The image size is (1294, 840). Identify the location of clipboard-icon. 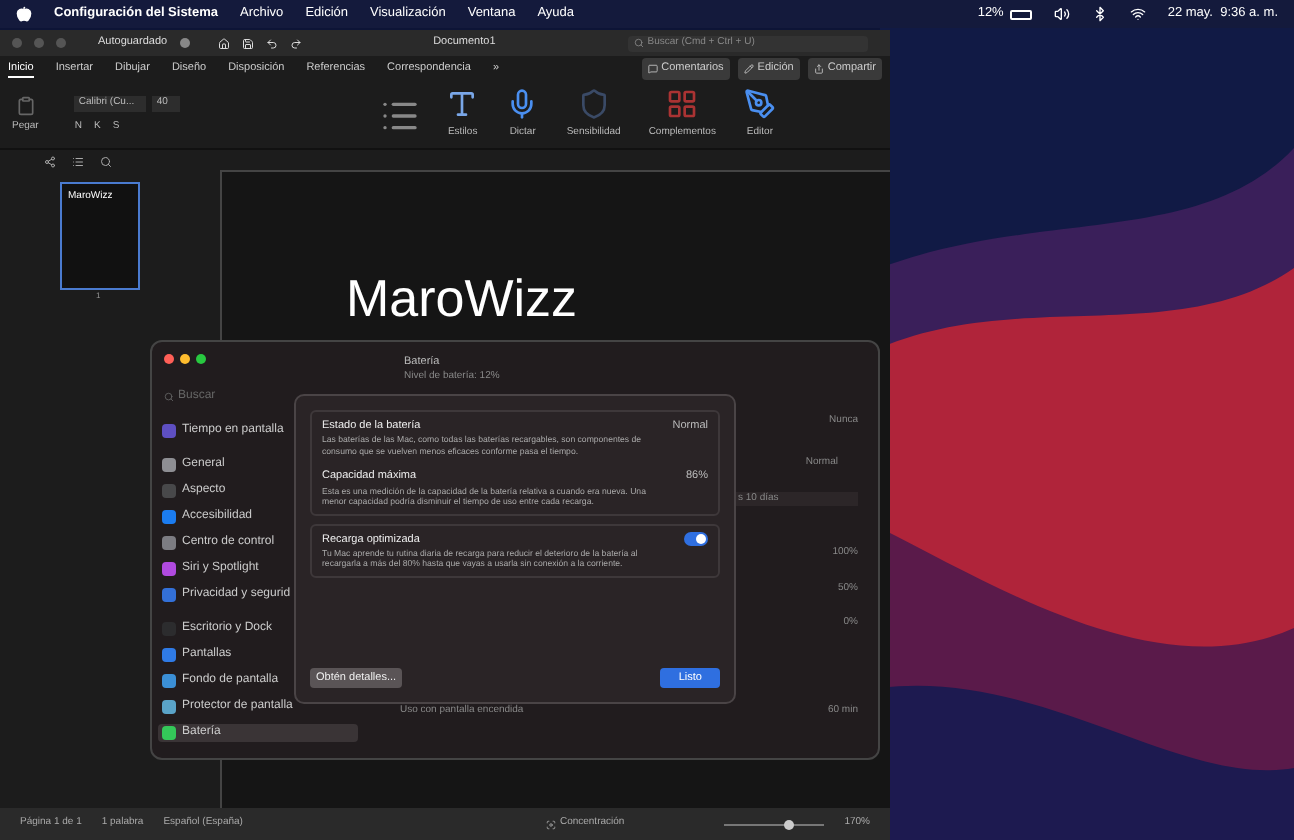
(25, 105).